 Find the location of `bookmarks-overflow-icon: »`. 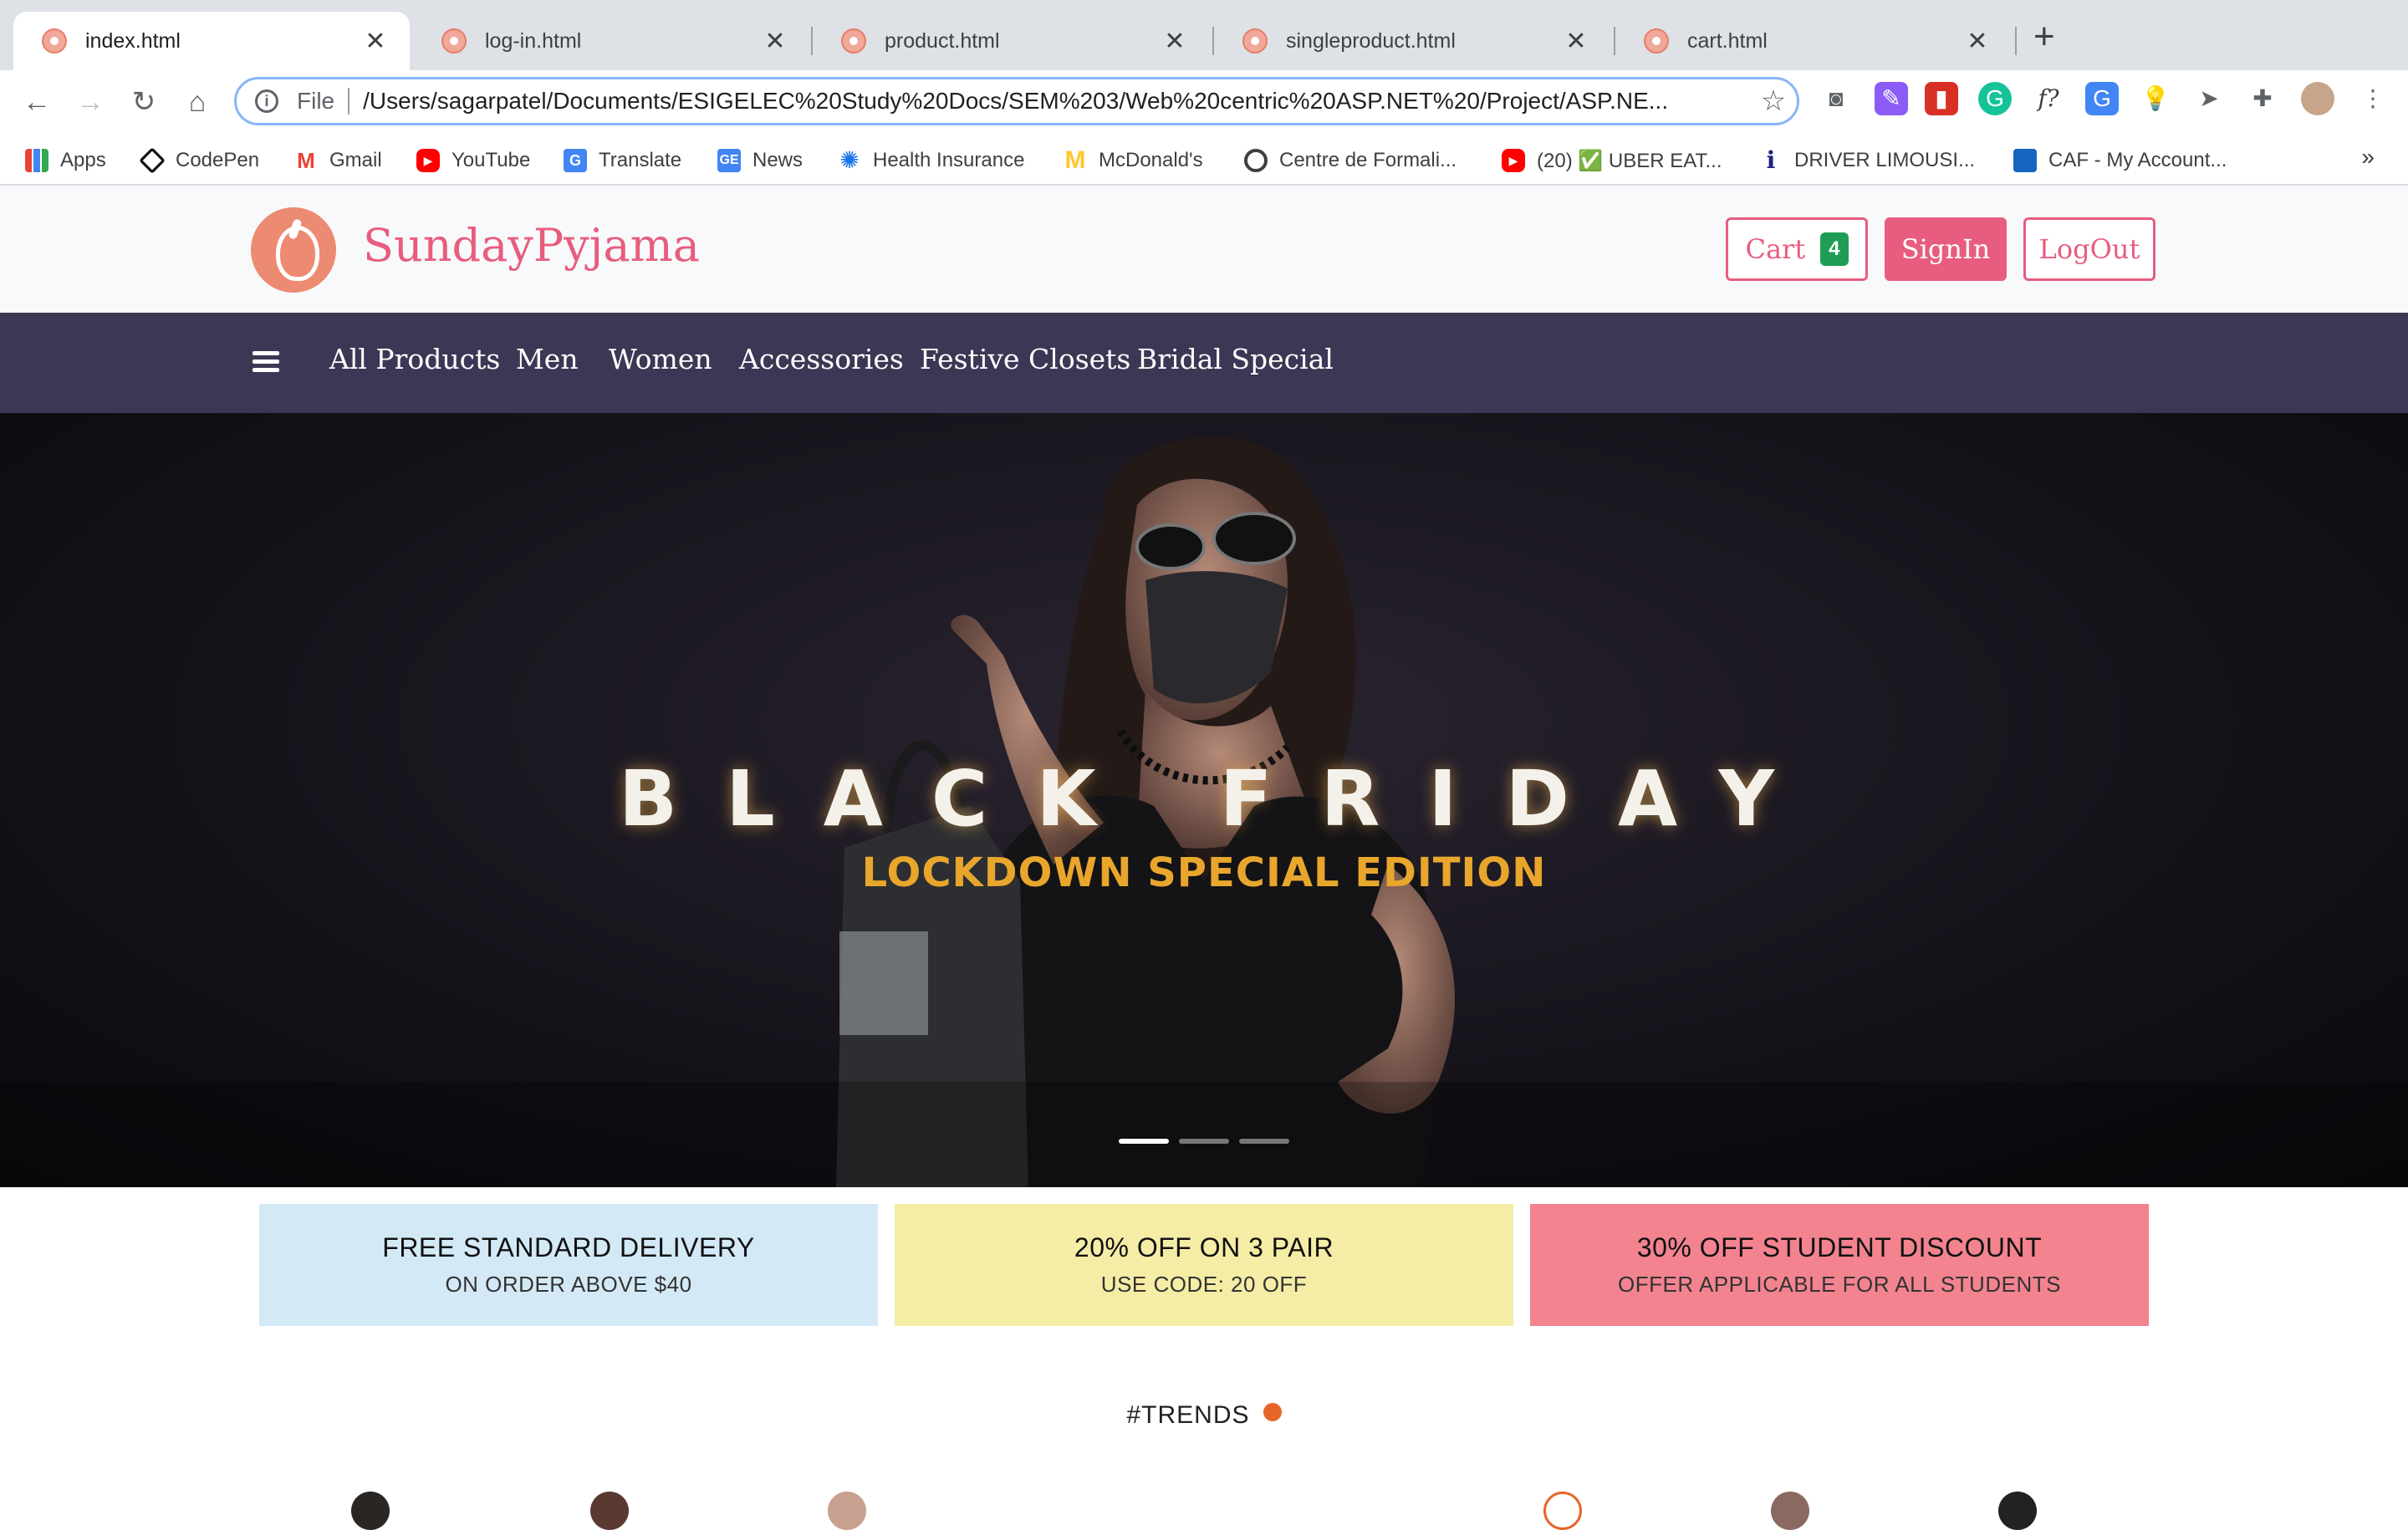

bookmarks-overflow-icon: » is located at coordinates (2368, 157).